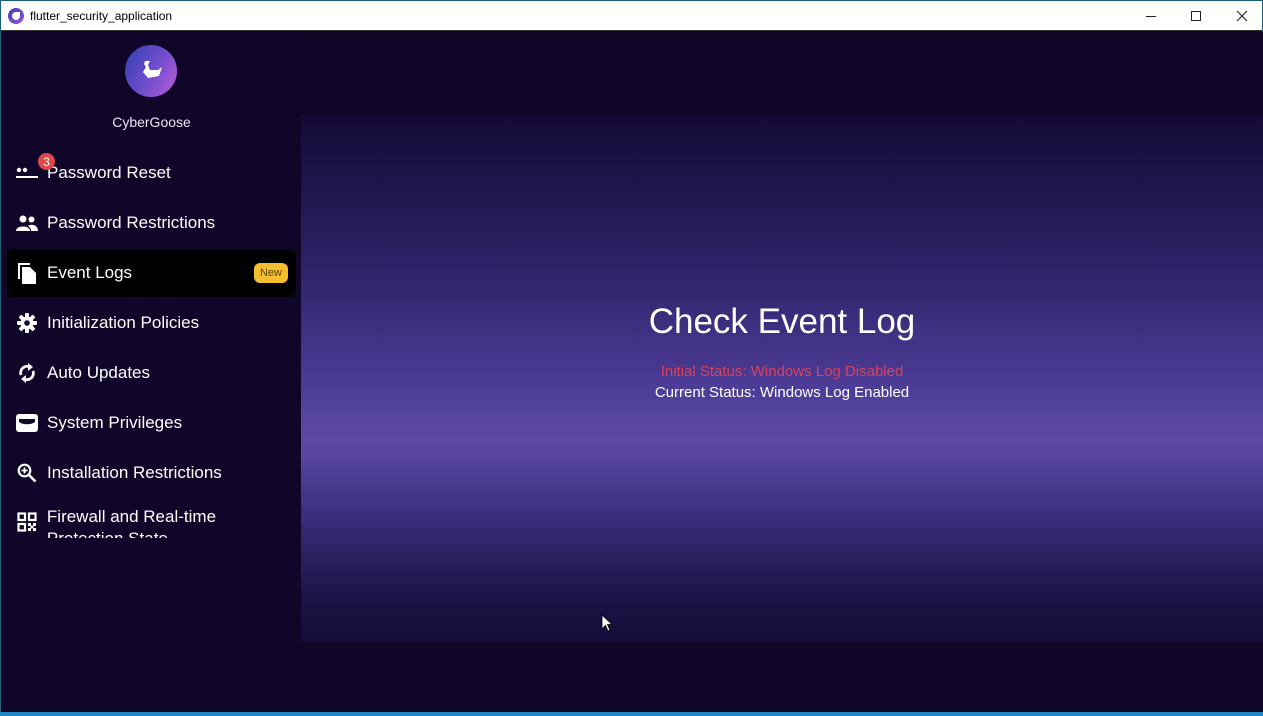  I want to click on sidebar-item-event-logs: Event Logs New, so click(151, 273).